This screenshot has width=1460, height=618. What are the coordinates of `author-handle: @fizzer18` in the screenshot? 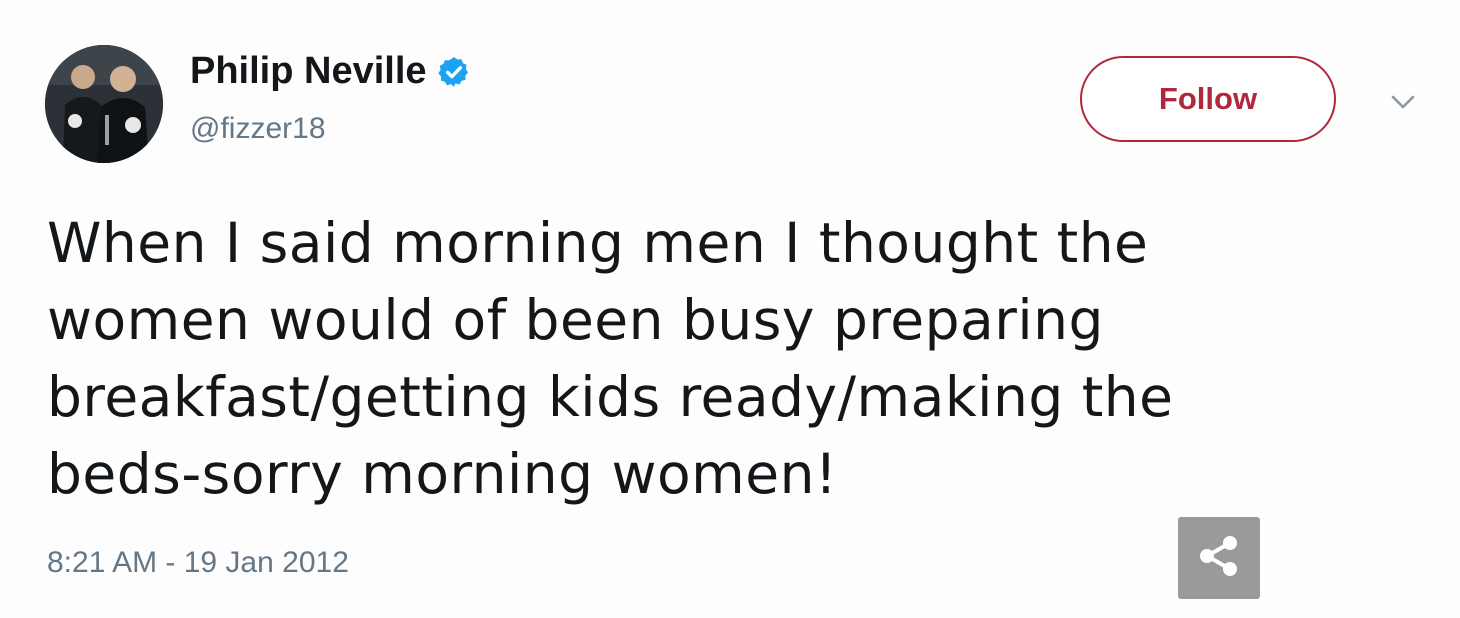 It's located at (258, 129).